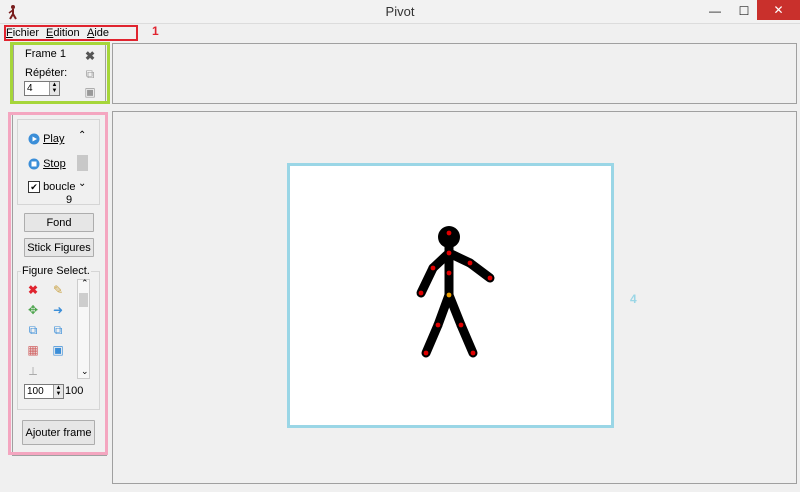  What do you see at coordinates (58, 283) in the screenshot?
I see `annotation-box-toolbox` at bounding box center [58, 283].